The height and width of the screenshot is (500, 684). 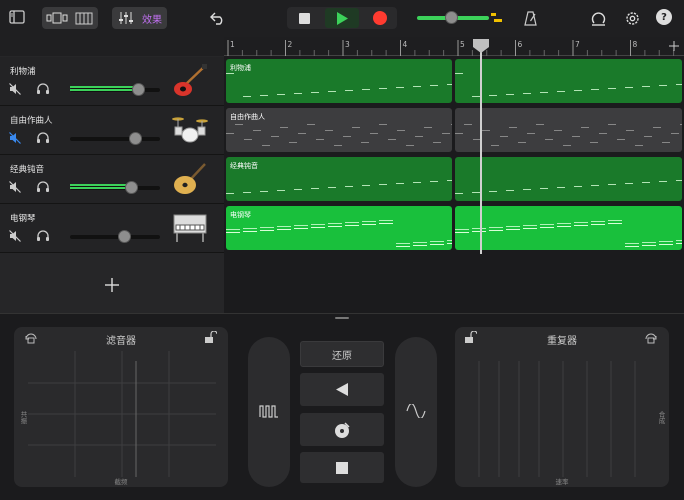 I want to click on view-toggle, so click(x=70, y=18).